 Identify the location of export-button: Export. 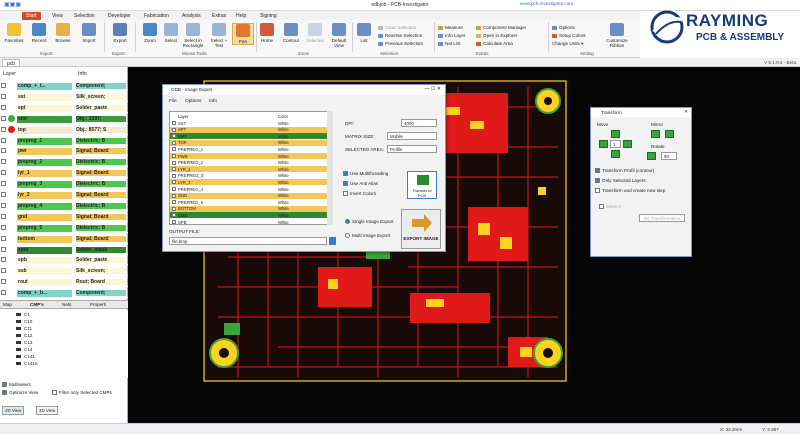
(120, 33).